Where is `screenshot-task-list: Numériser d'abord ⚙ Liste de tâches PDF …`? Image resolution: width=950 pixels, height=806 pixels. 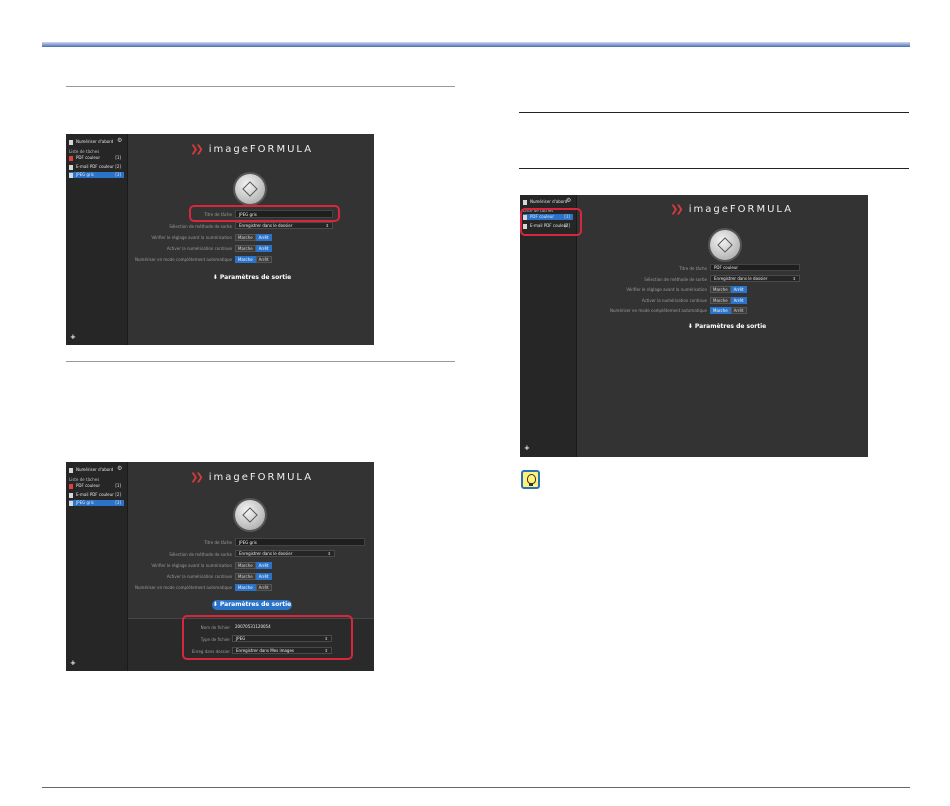
screenshot-task-list: Numériser d'abord ⚙ Liste de tâches PDF … is located at coordinates (694, 326).